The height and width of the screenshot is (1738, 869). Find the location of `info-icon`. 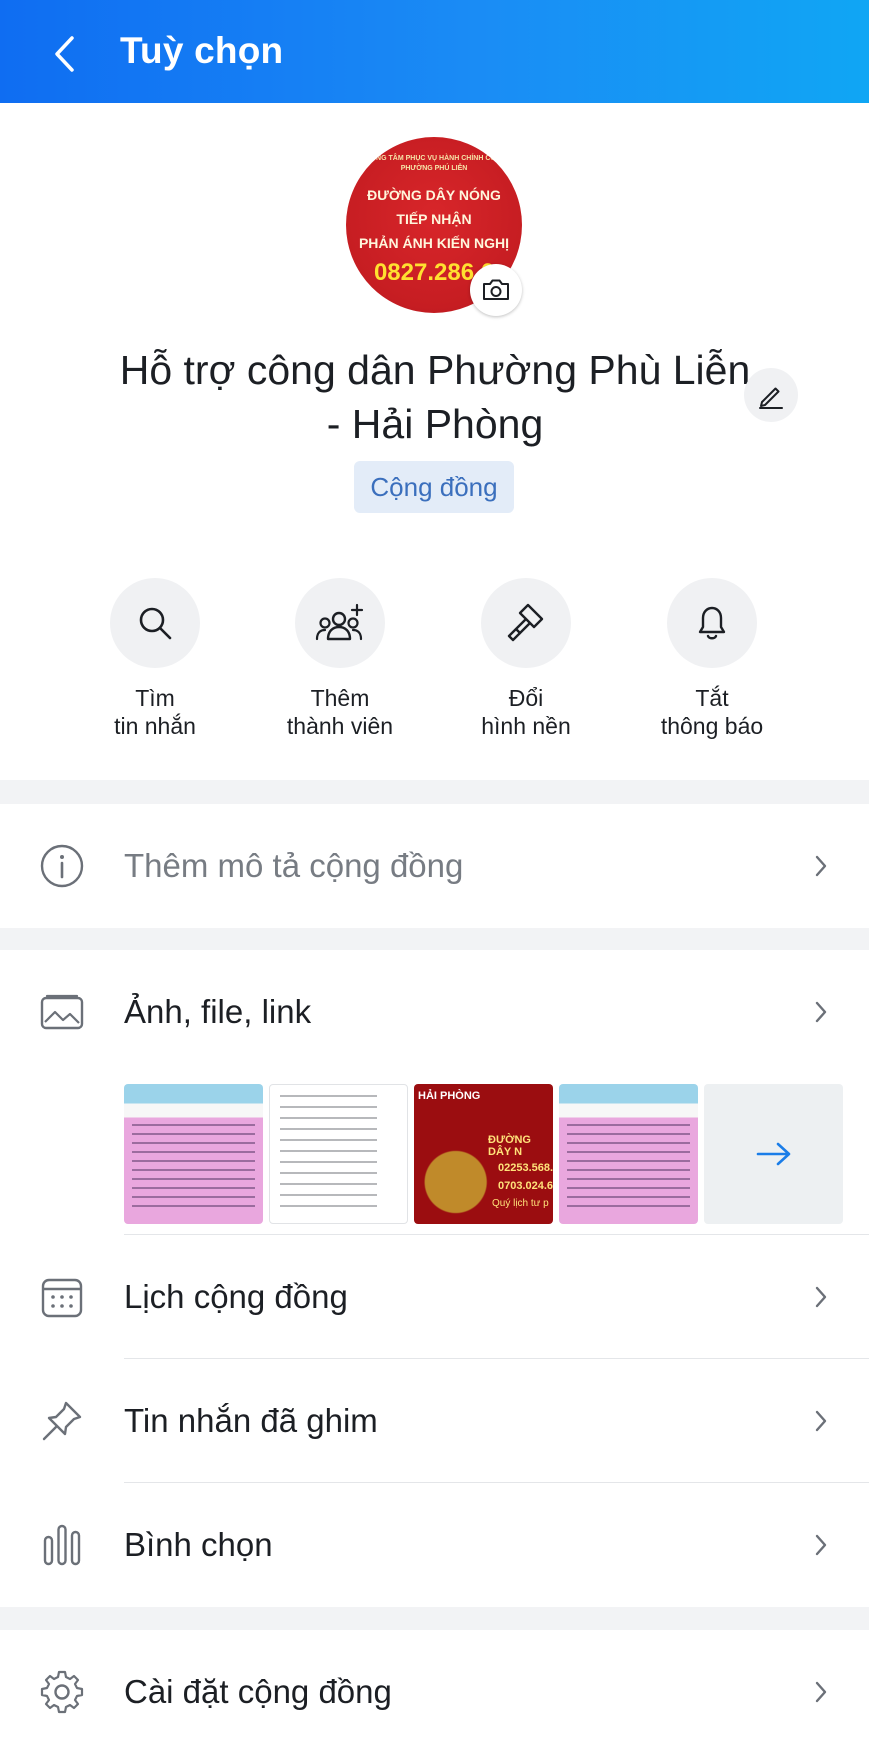

info-icon is located at coordinates (62, 866).